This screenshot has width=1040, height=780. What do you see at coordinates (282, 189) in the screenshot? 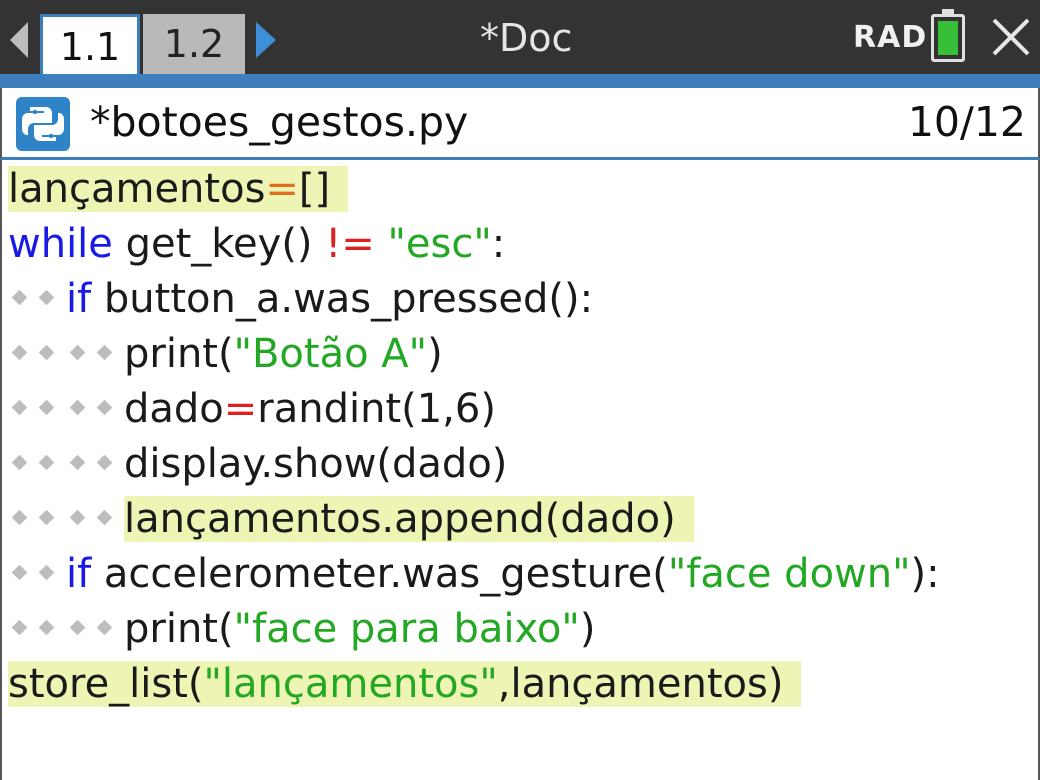
I see `code-token: =` at bounding box center [282, 189].